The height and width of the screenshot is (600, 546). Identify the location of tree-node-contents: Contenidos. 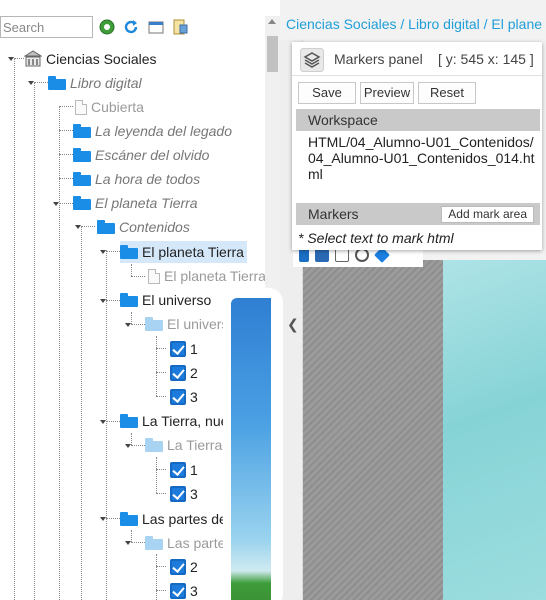
(143, 227).